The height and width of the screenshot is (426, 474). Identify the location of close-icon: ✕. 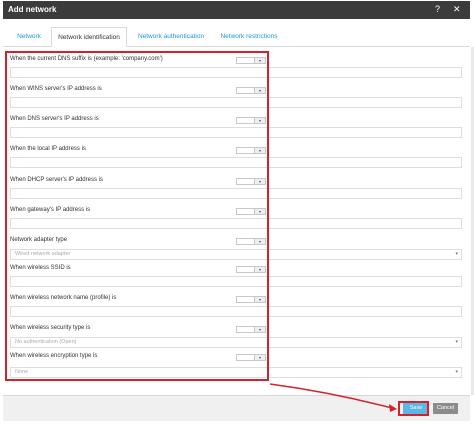
(457, 9).